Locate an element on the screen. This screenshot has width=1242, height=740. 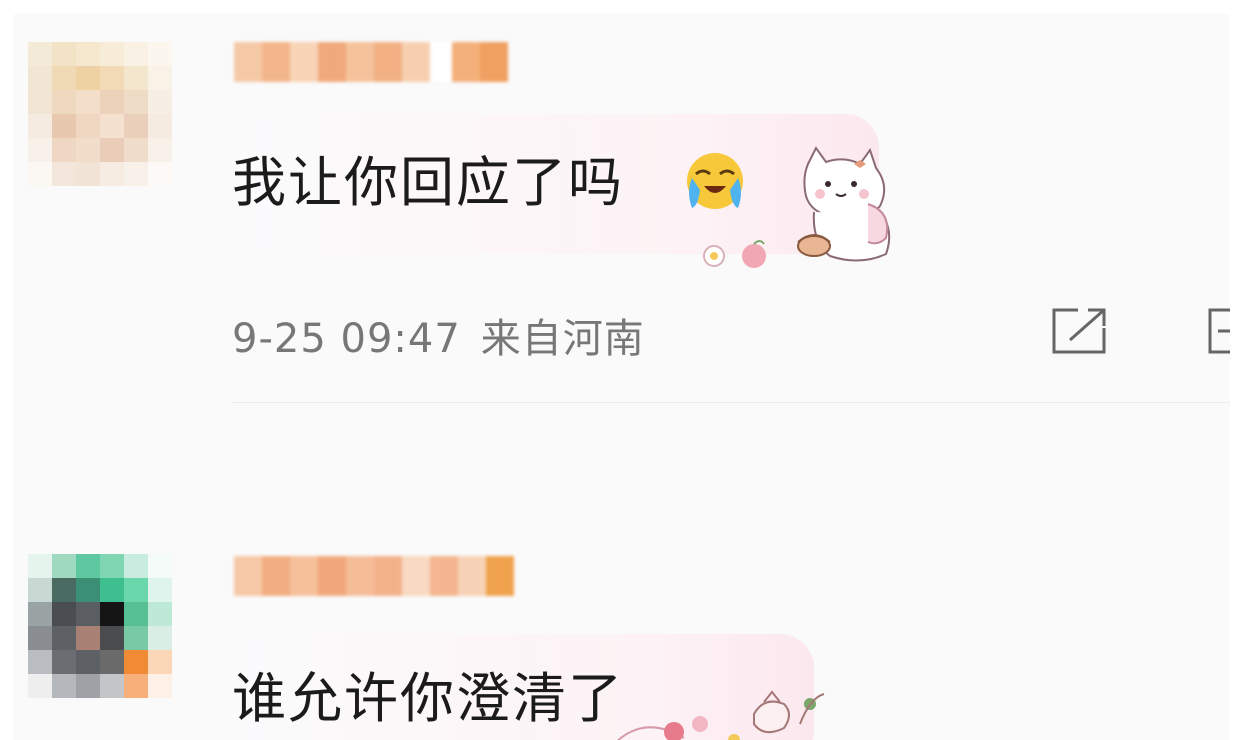
comment-location: 来自河南 is located at coordinates (562, 339).